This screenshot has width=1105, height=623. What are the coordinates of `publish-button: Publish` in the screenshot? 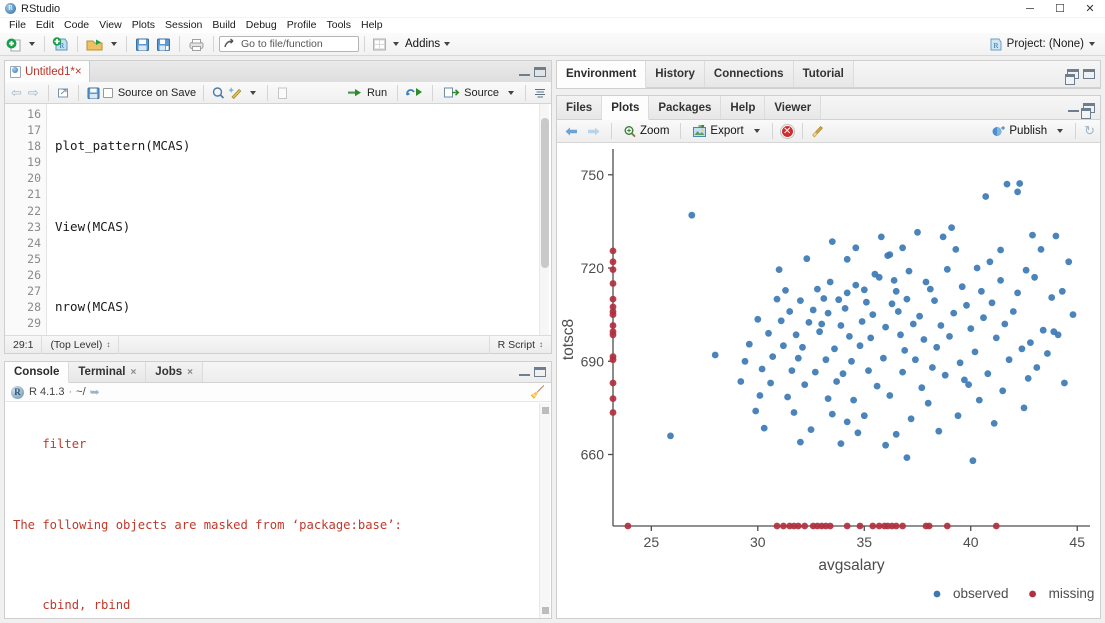 It's located at (1019, 131).